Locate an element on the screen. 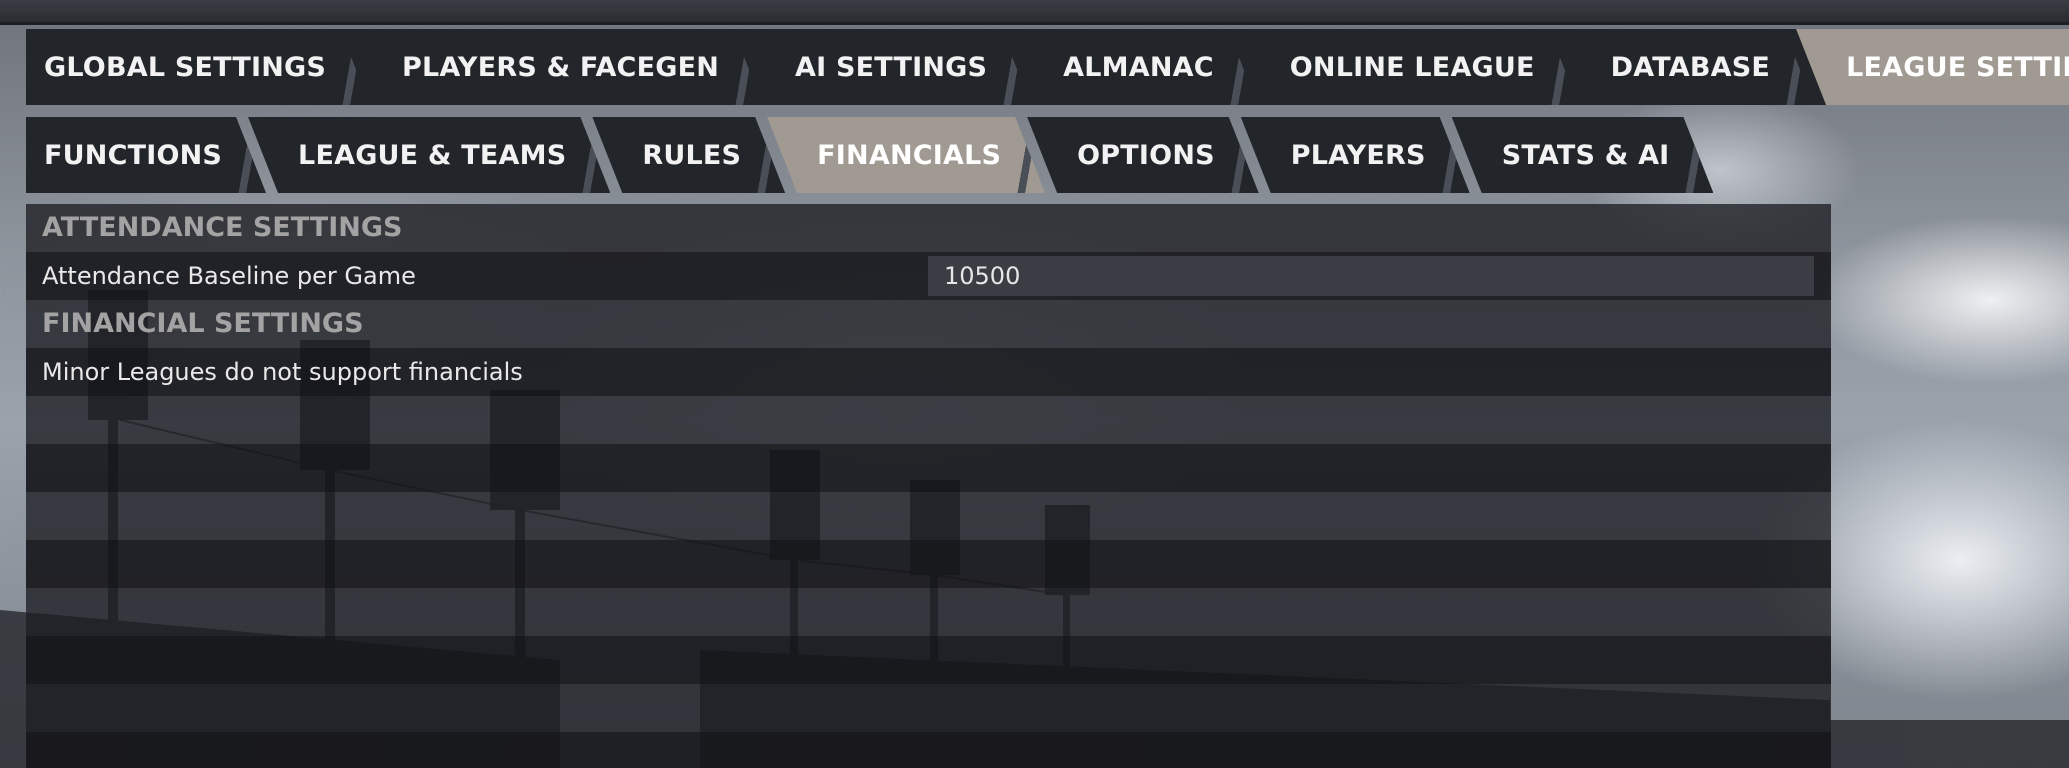  tab-options: OPTIONS is located at coordinates (1143, 155).